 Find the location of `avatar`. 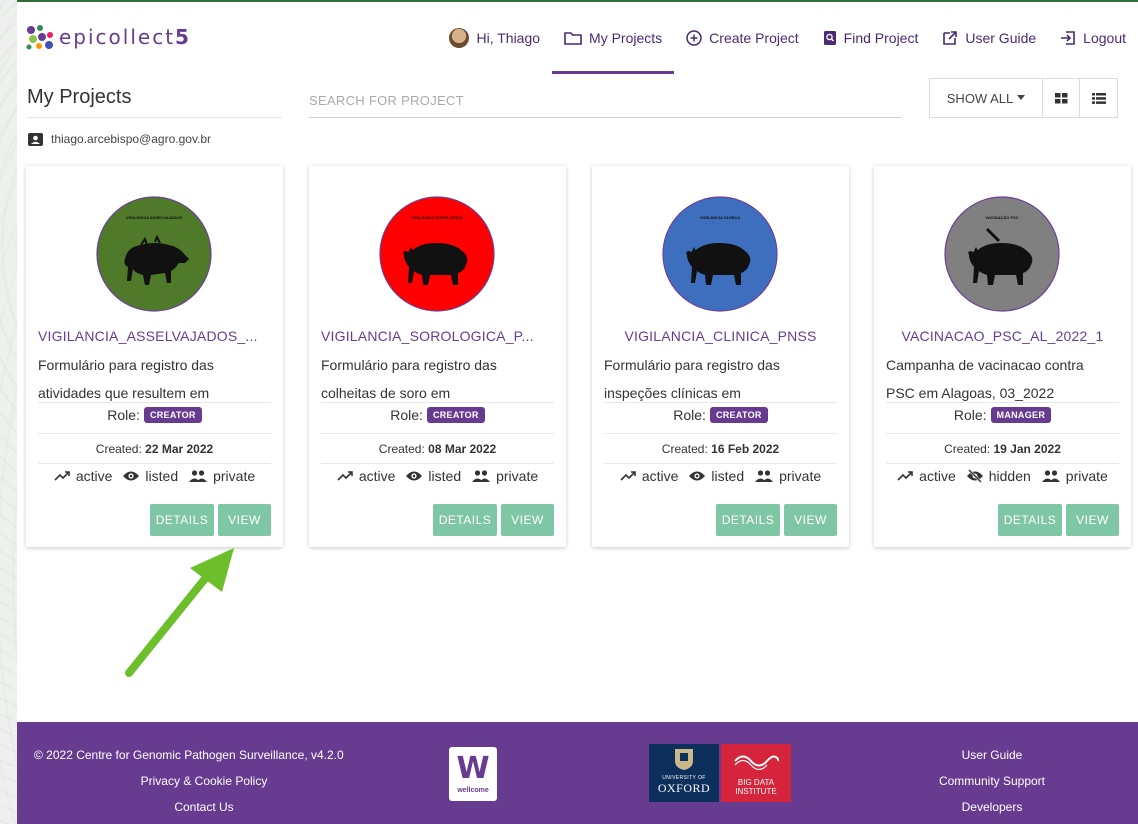

avatar is located at coordinates (459, 38).